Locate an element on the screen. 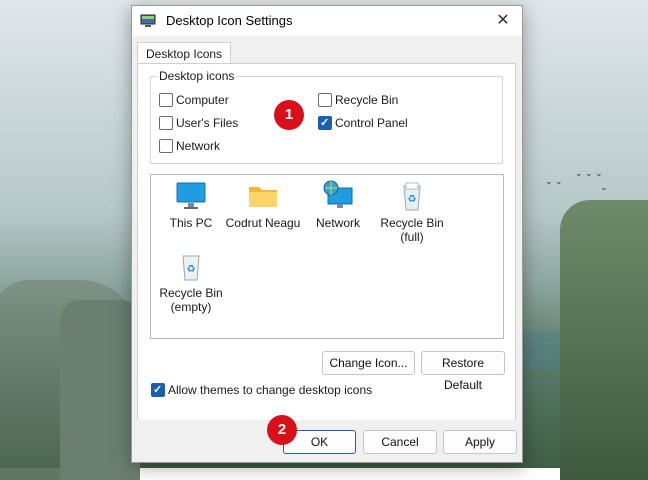 Image resolution: width=648 pixels, height=480 pixels. recycle-bin-empty-icon: ♻ is located at coordinates (191, 268).